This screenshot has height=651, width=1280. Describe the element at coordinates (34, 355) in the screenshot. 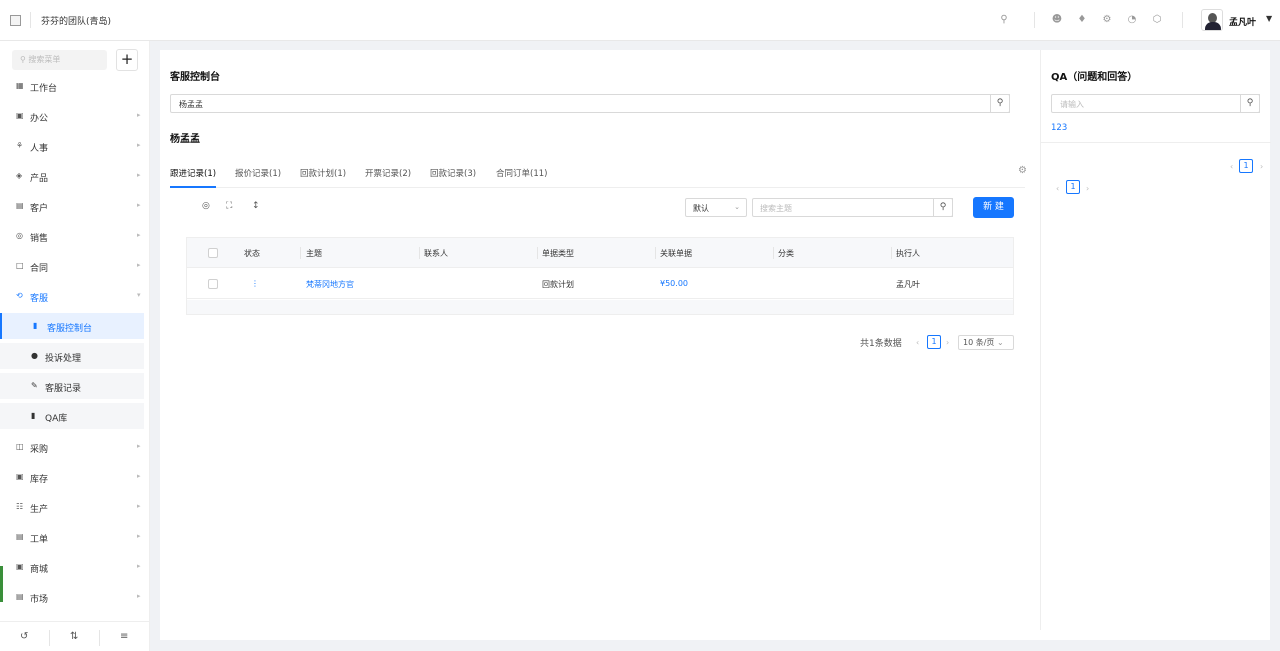

I see `complaint-icon: ●` at that location.